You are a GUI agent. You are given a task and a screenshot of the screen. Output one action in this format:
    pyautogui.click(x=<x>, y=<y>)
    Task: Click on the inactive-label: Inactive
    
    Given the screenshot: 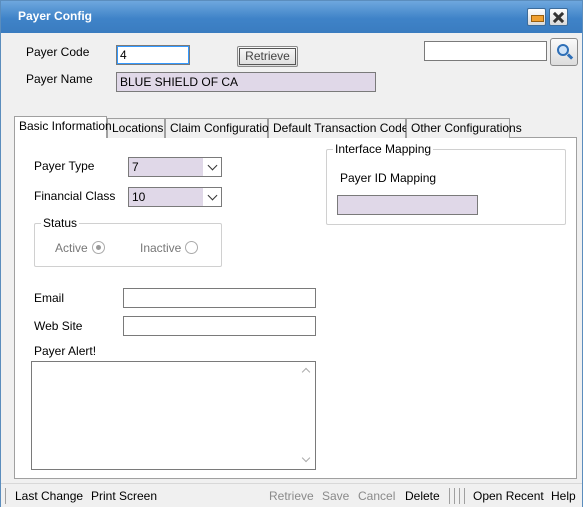 What is the action you would take?
    pyautogui.click(x=161, y=248)
    